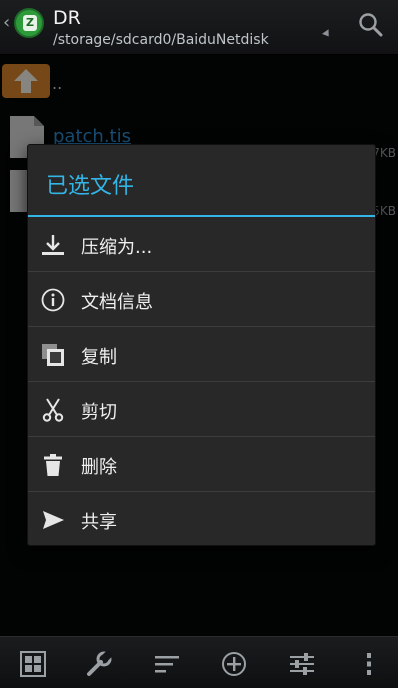  Describe the element at coordinates (53, 355) in the screenshot. I see `copy-icon` at that location.